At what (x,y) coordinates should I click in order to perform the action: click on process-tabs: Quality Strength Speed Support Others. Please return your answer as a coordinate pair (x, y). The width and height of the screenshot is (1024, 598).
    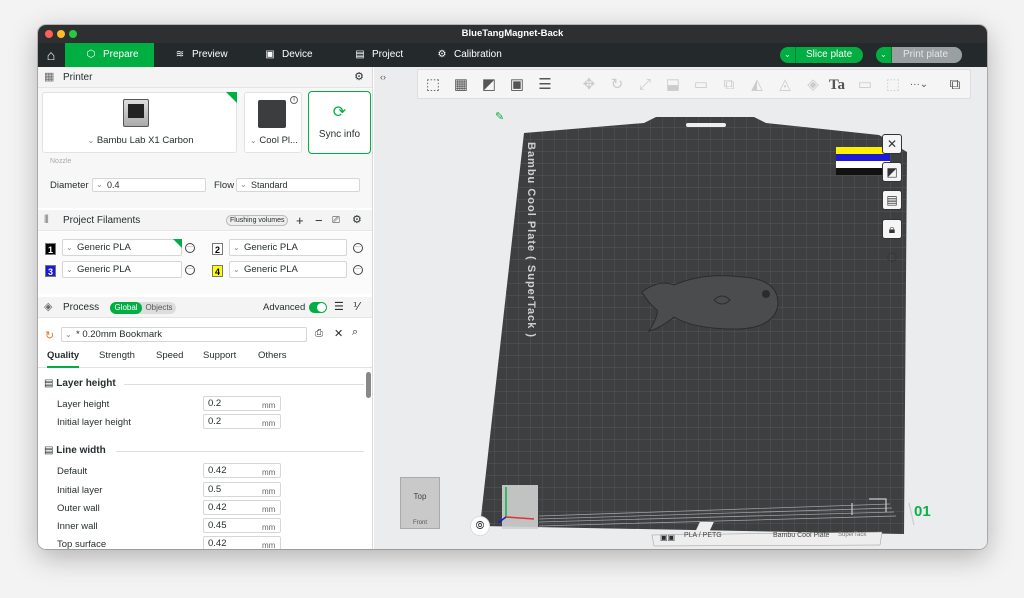
    Looking at the image, I should click on (205, 359).